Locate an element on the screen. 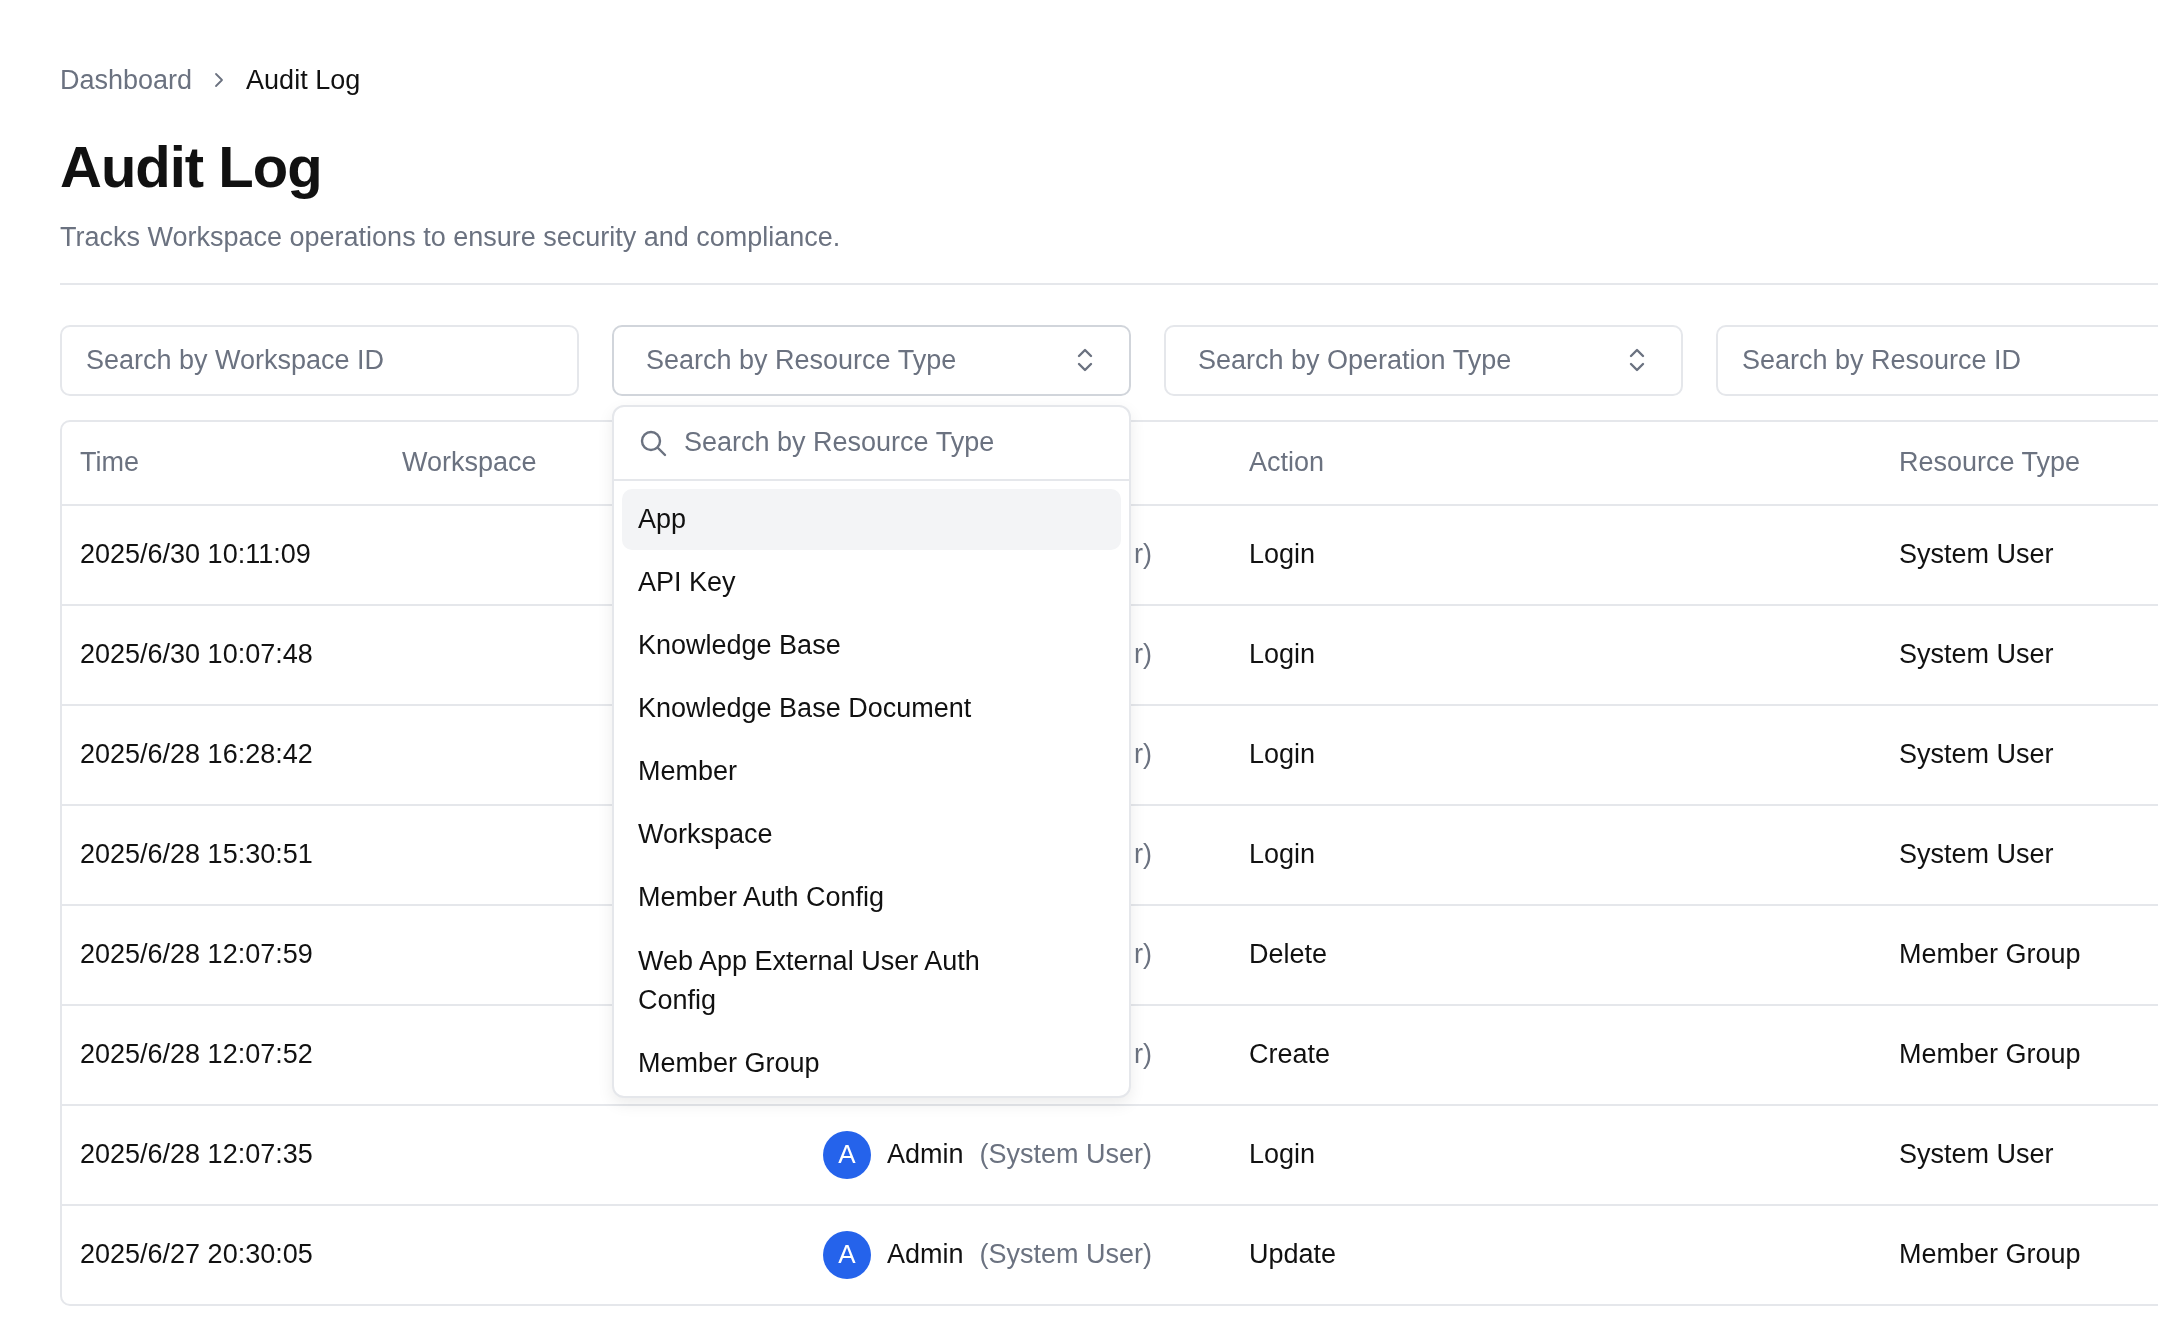  select-field: Search by Operation Type is located at coordinates (1423, 360).